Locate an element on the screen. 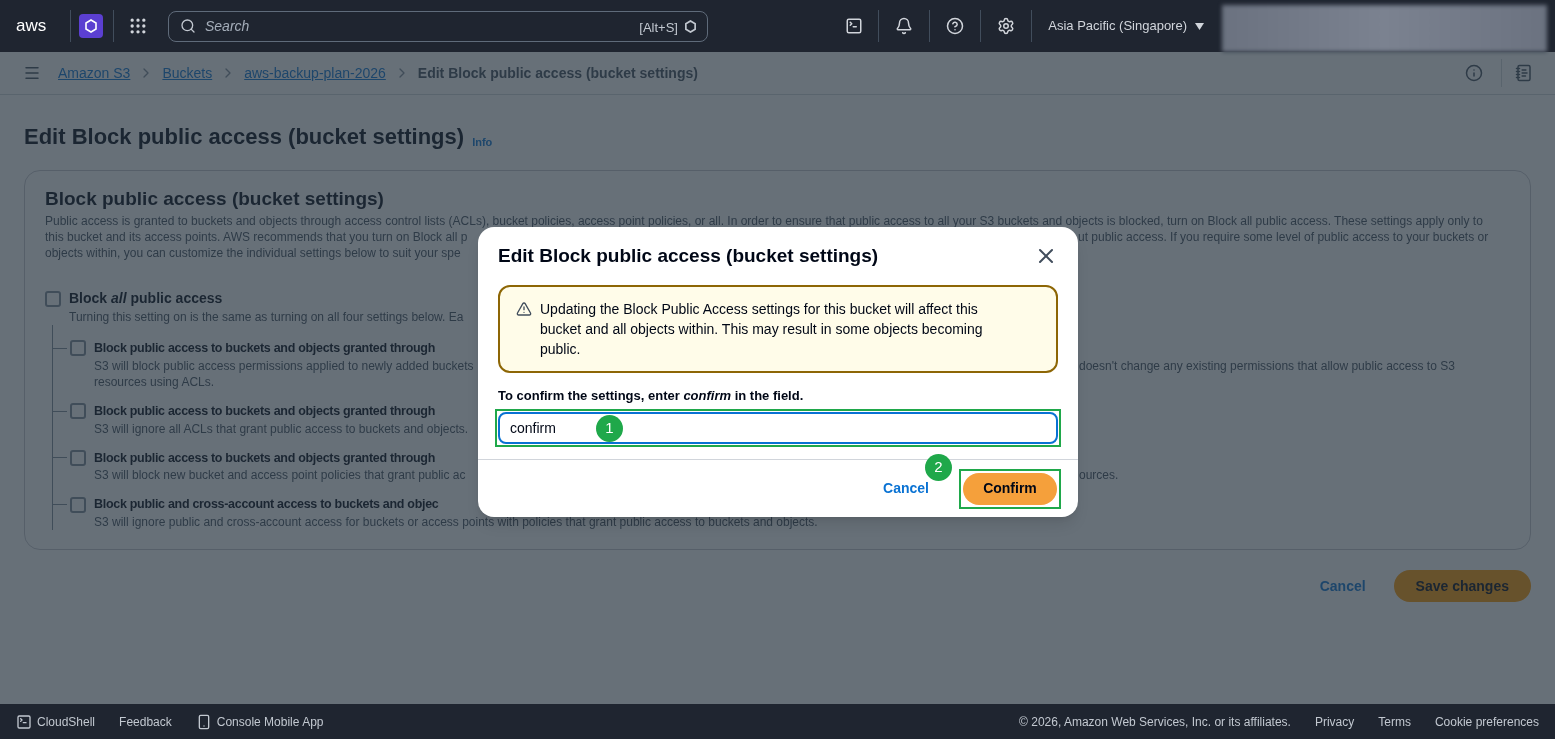 The height and width of the screenshot is (739, 1555). caret-icon is located at coordinates (1199, 26).